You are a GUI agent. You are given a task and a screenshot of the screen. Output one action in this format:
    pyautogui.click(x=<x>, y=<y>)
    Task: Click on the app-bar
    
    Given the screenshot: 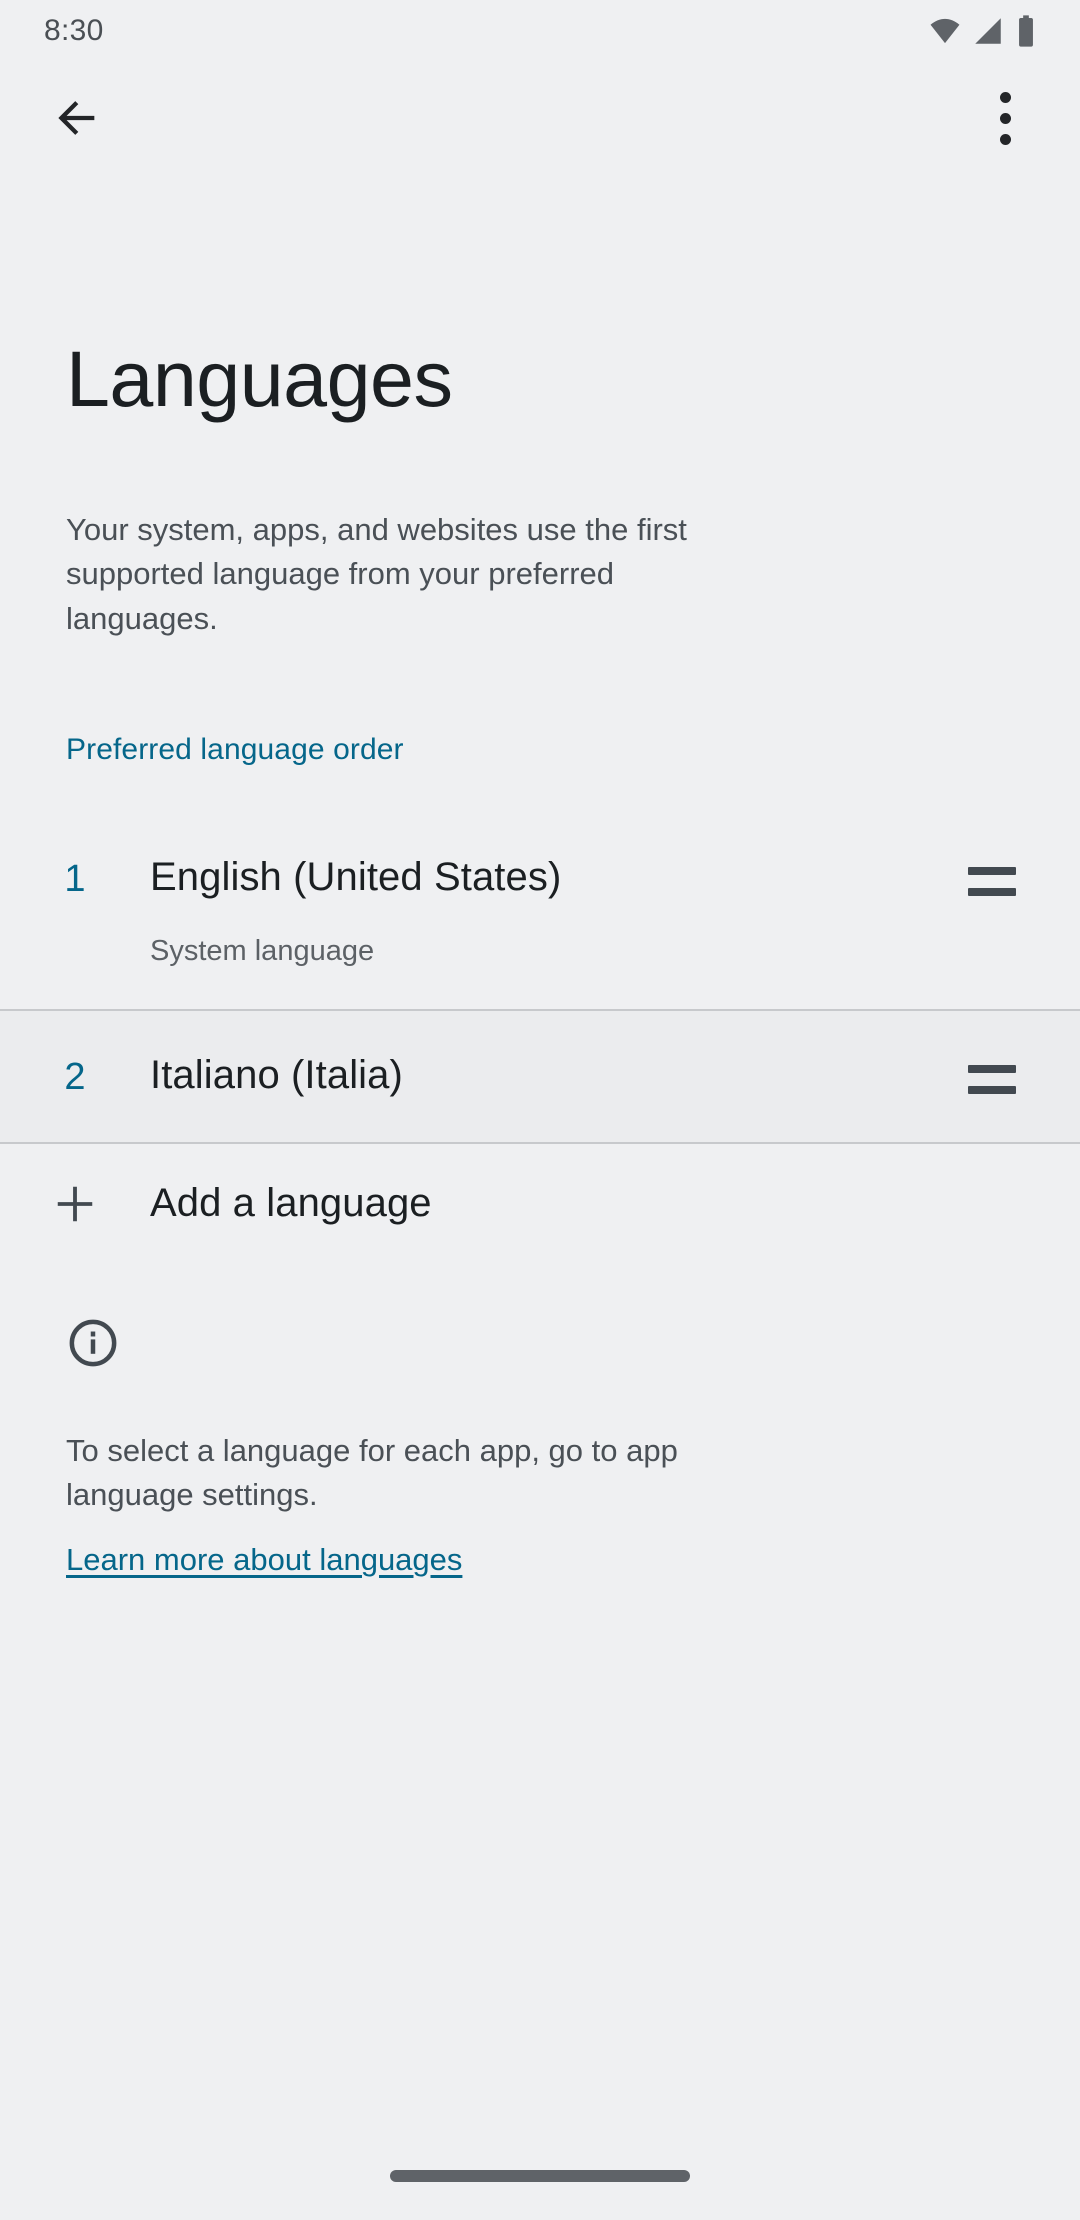 What is the action you would take?
    pyautogui.click(x=540, y=118)
    